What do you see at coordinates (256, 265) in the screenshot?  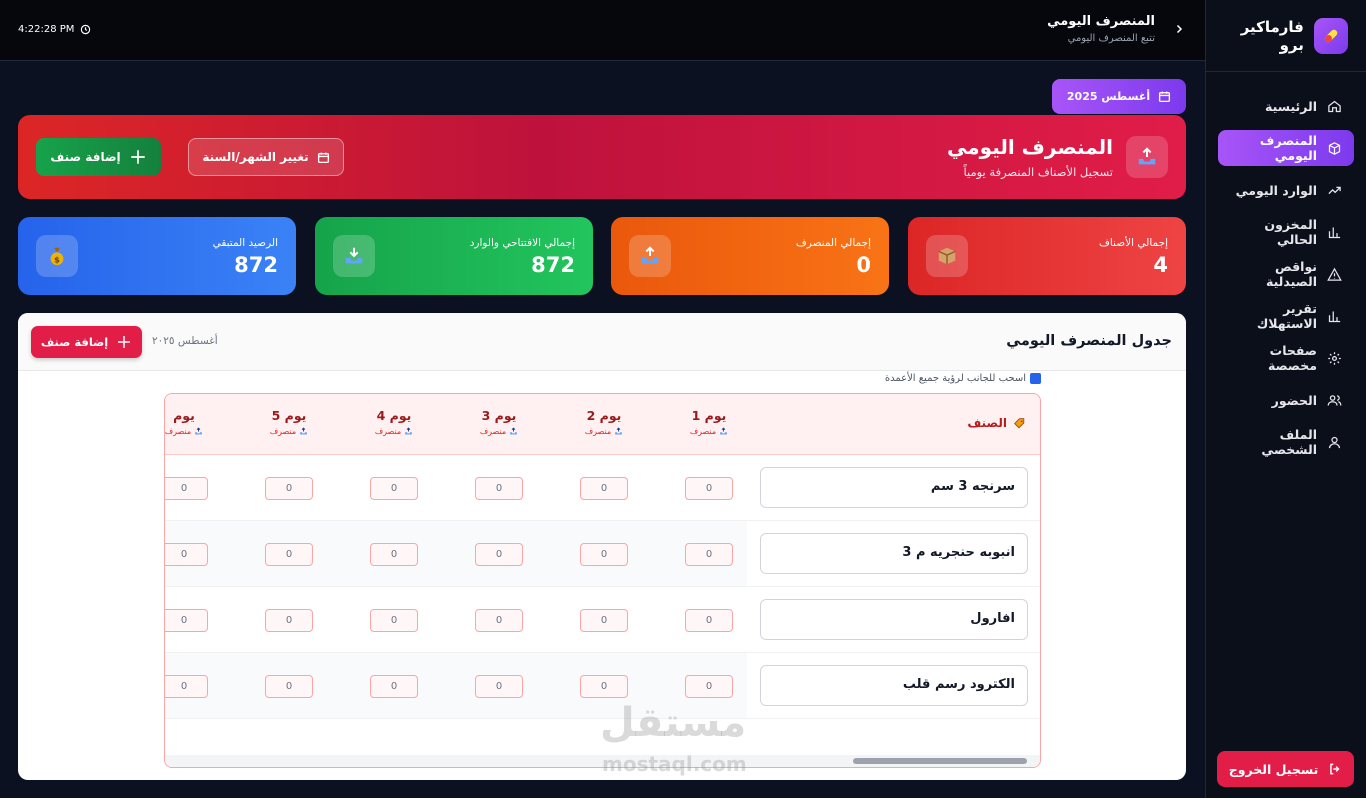 I see `stat-value: 872` at bounding box center [256, 265].